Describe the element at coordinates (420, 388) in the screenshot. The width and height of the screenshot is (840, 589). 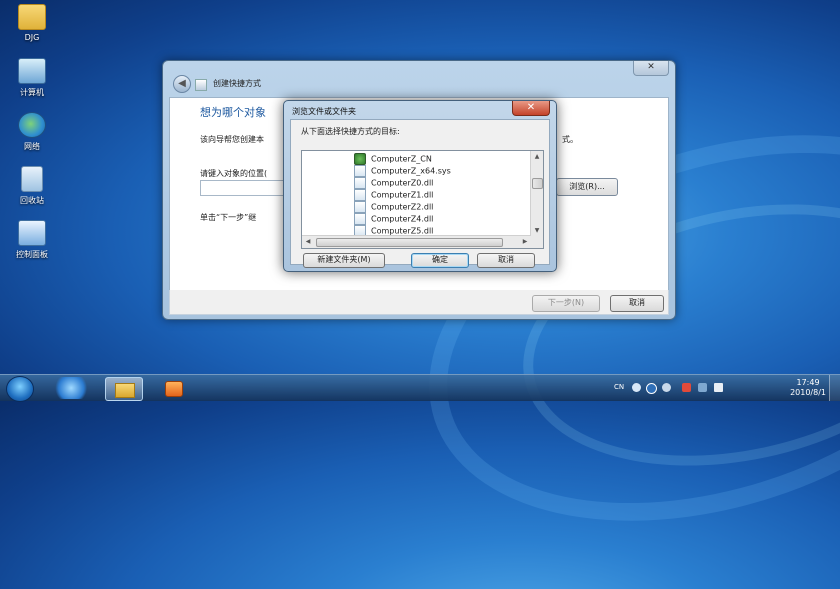
I see `taskbar: CN 17:49 2010/8/1` at that location.